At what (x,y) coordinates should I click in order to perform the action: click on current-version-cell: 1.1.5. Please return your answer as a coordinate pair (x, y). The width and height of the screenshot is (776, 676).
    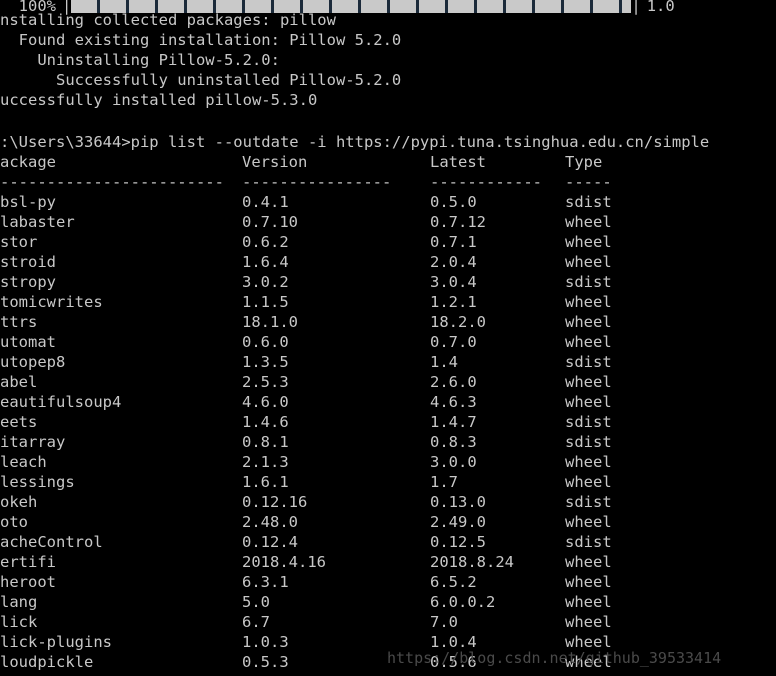
    Looking at the image, I should click on (265, 302).